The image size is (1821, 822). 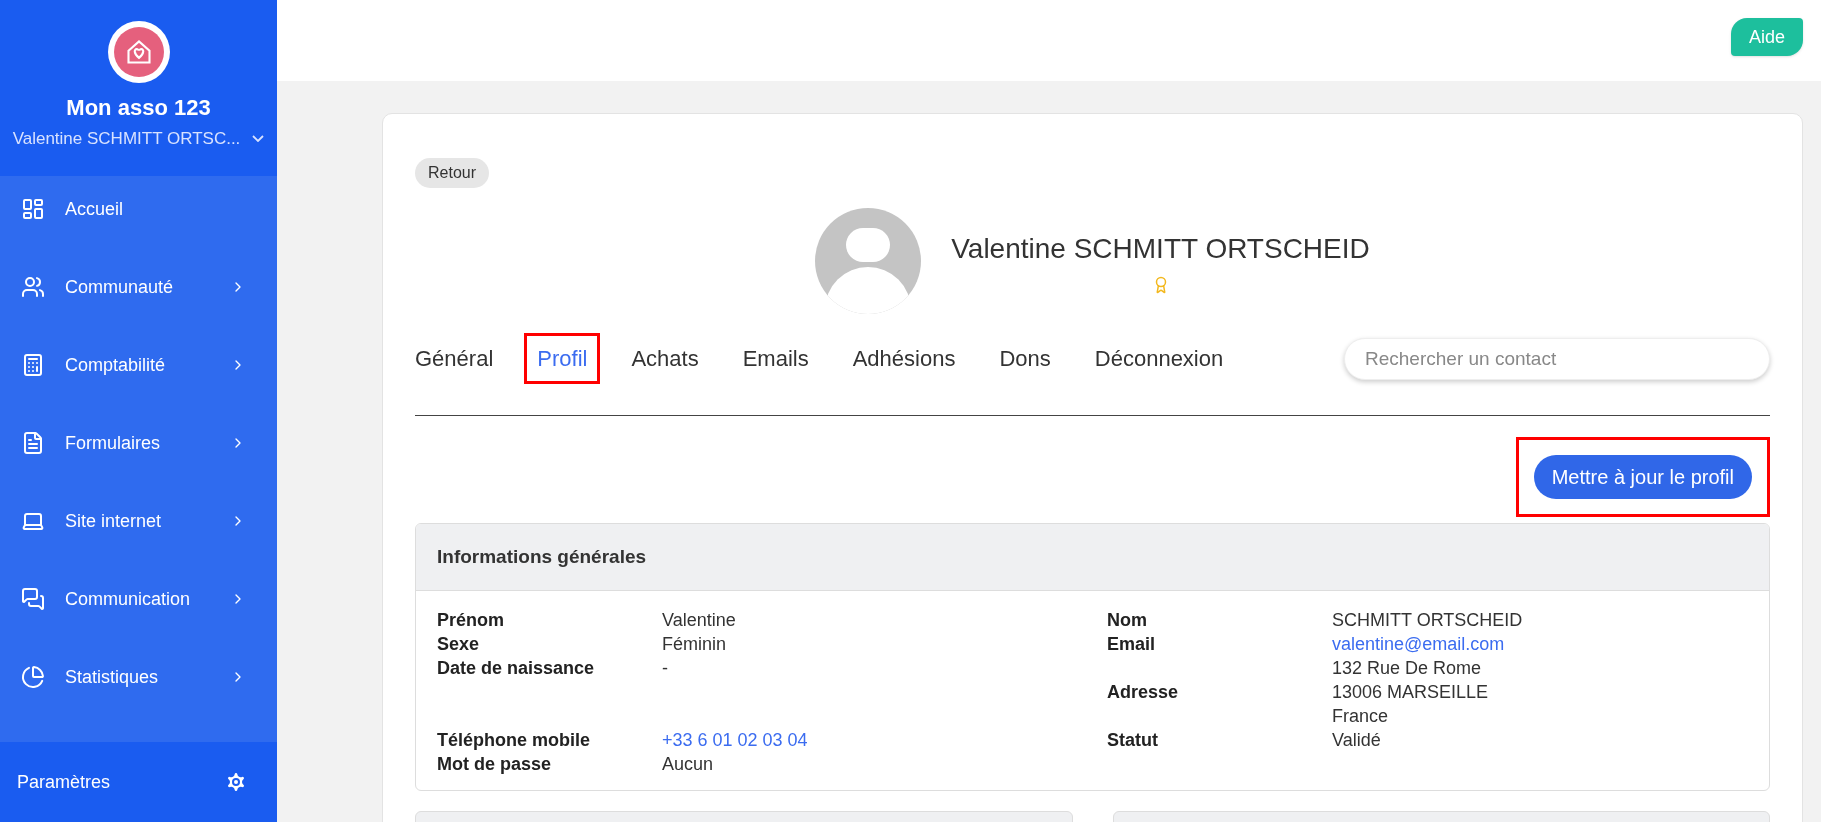 What do you see at coordinates (694, 644) in the screenshot?
I see `field-value: Féminin` at bounding box center [694, 644].